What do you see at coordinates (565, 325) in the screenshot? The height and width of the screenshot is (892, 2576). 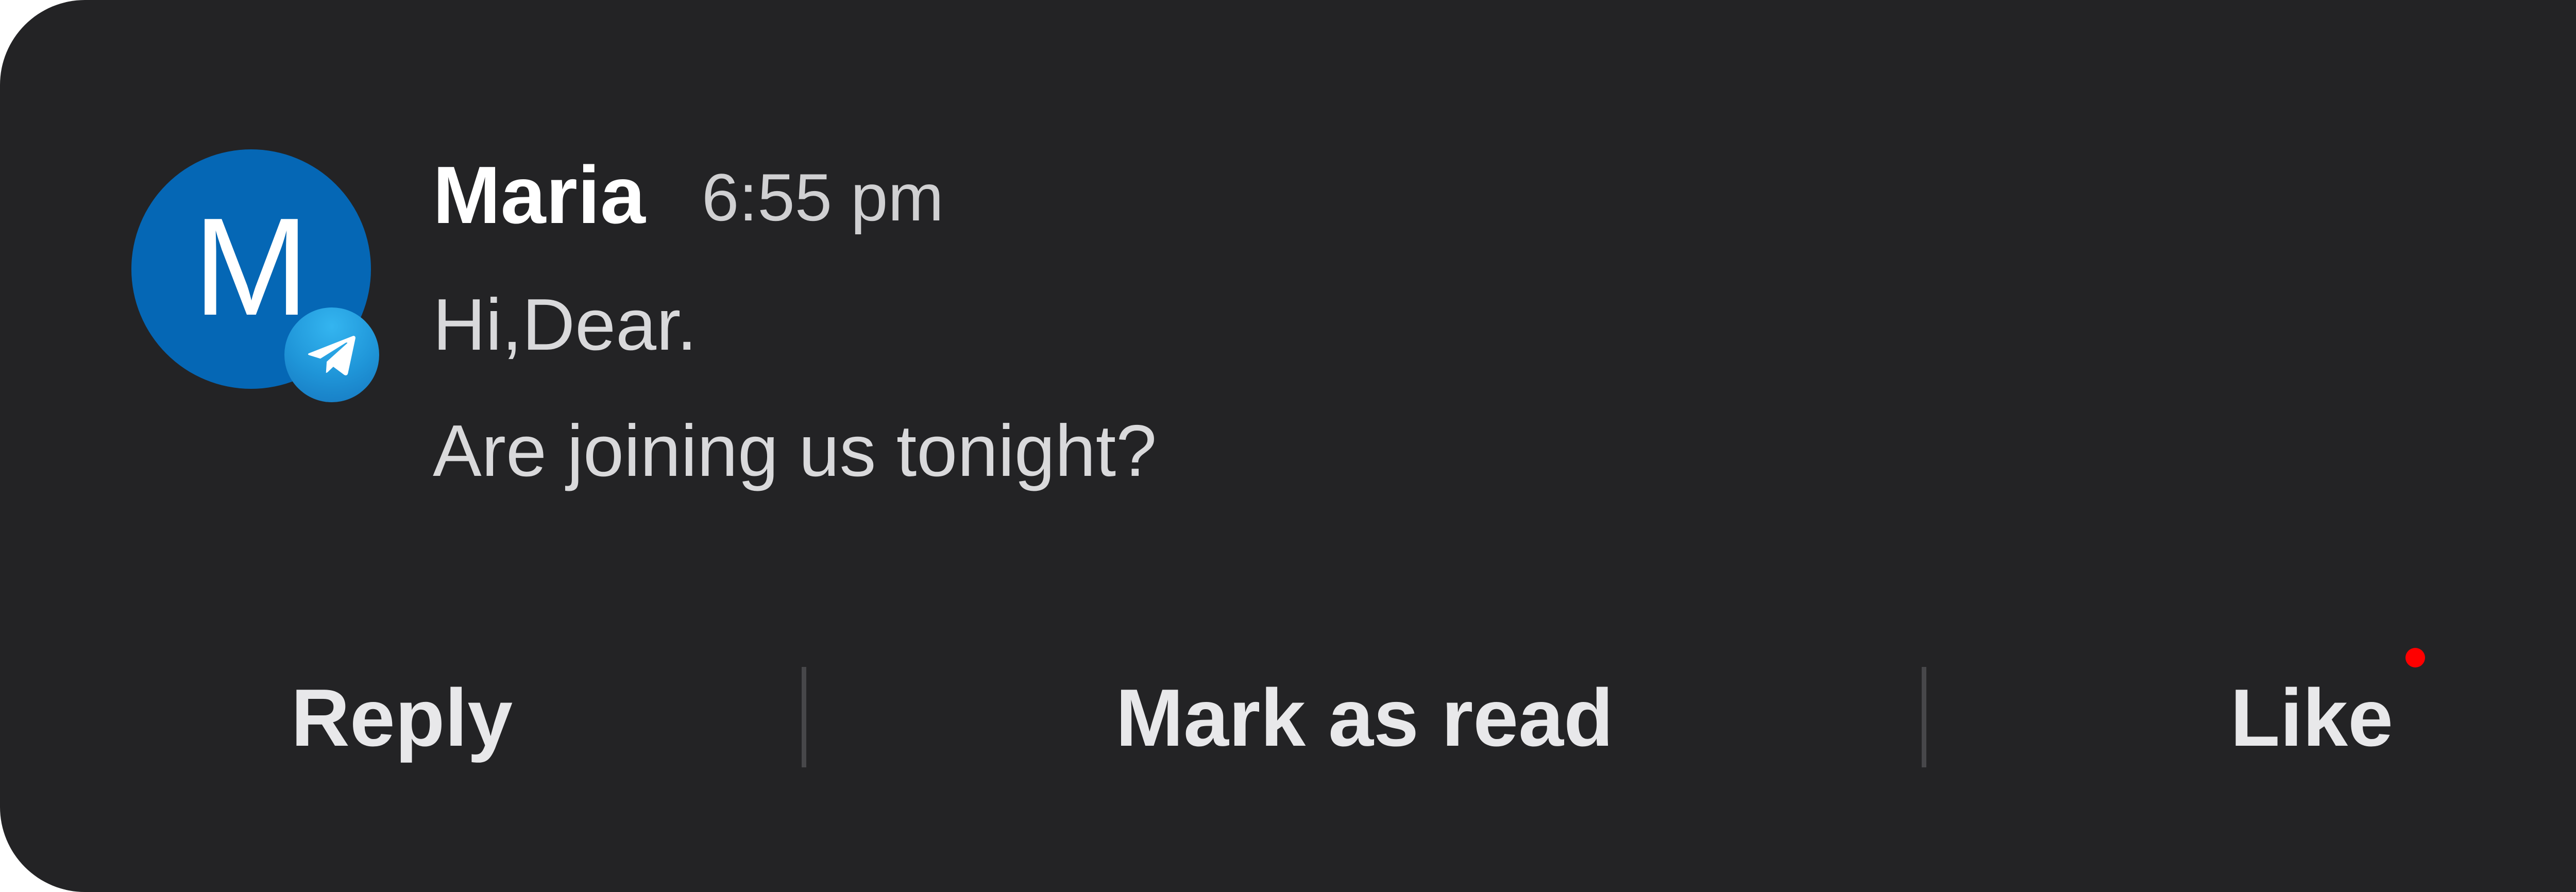 I see `message-line: Hi,Dear.` at bounding box center [565, 325].